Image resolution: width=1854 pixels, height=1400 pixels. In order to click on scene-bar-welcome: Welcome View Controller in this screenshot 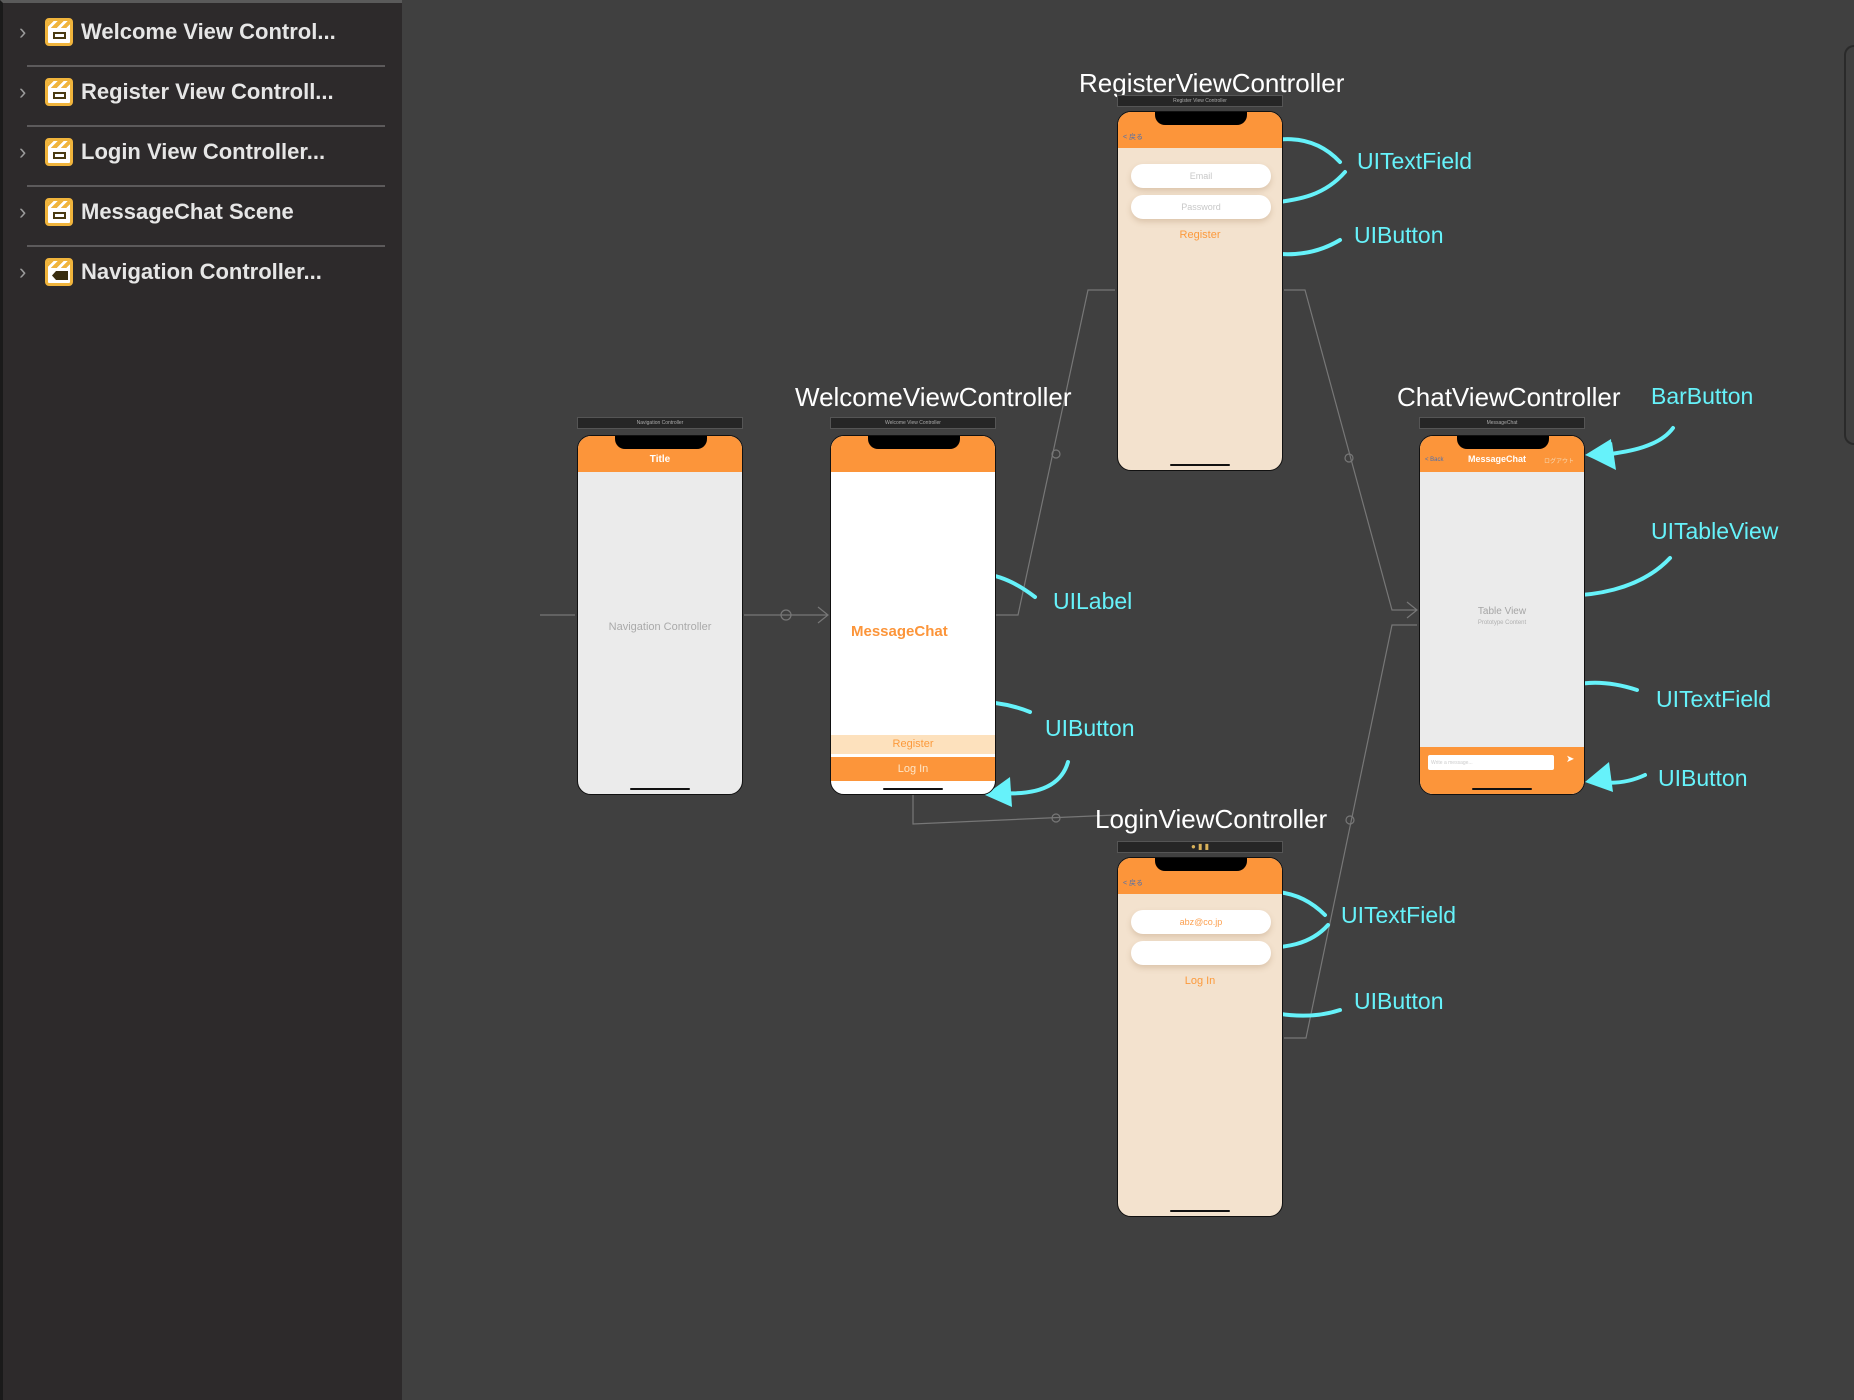, I will do `click(913, 423)`.